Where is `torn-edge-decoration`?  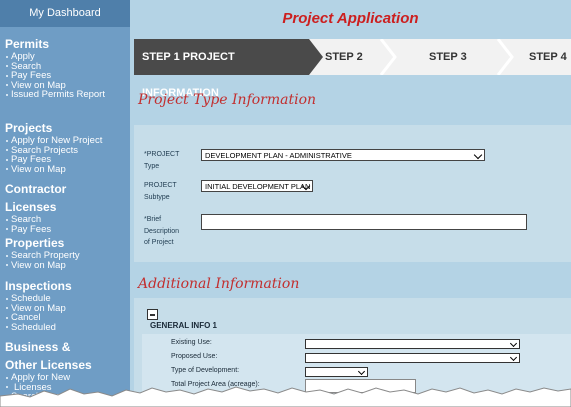
torn-edge-decoration is located at coordinates (285, 396).